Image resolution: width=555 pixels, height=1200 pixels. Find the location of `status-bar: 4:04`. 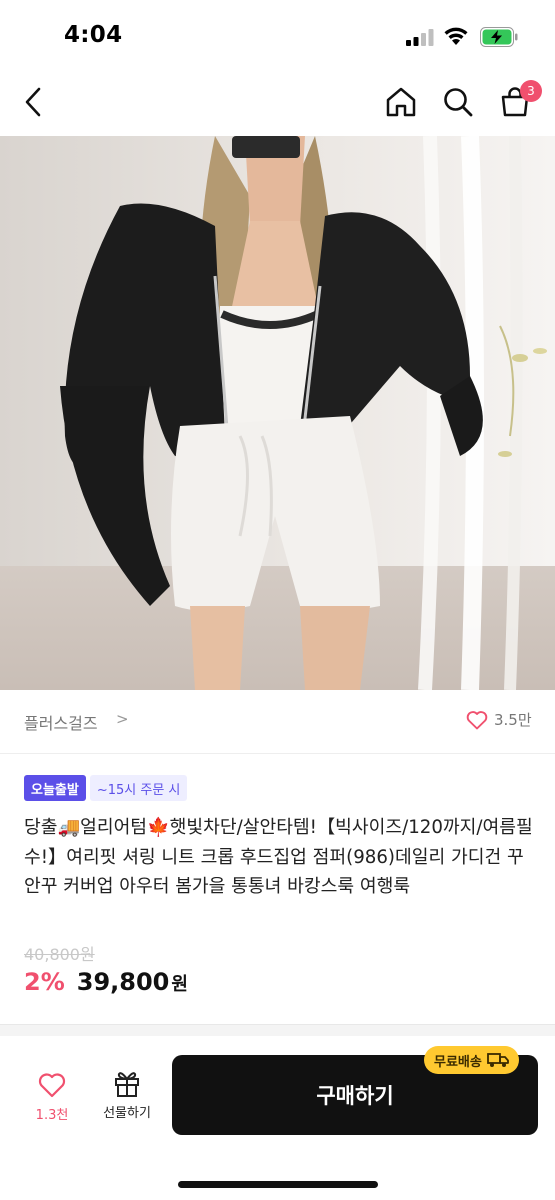

status-bar: 4:04 is located at coordinates (277, 33).